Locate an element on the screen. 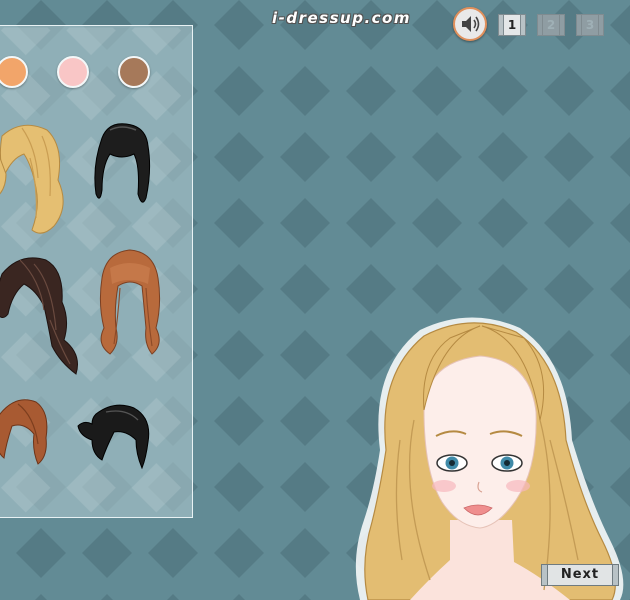 Image resolution: width=630 pixels, height=600 pixels. page-3-label: 3 is located at coordinates (590, 25).